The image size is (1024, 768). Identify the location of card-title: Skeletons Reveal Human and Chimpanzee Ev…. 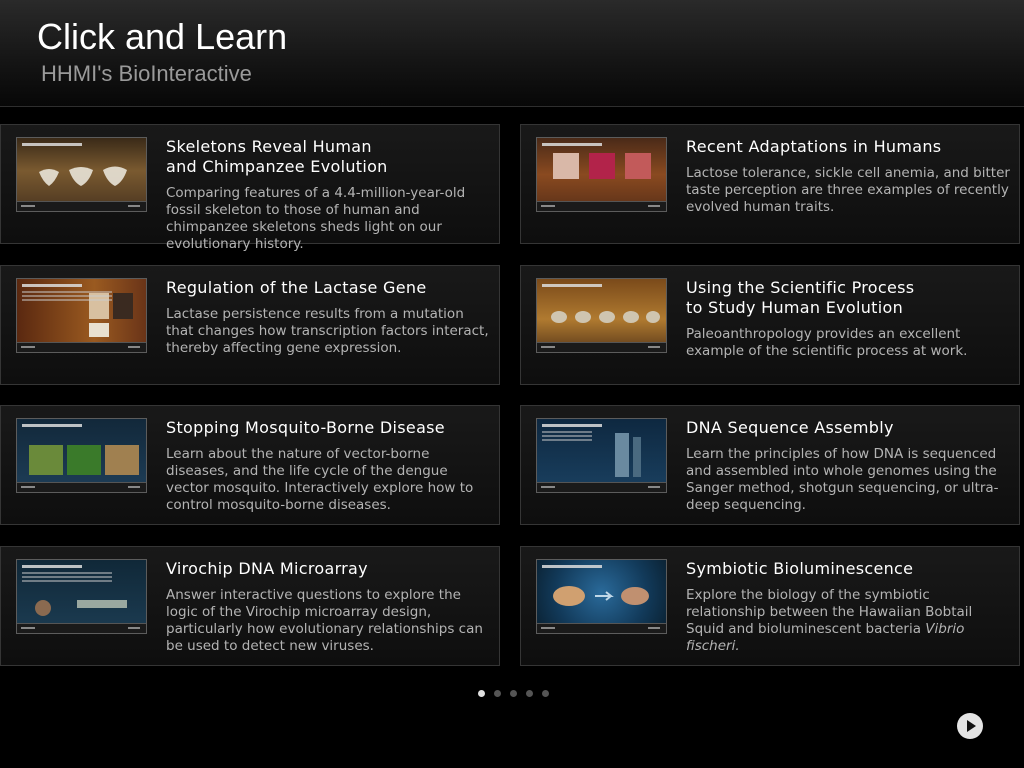
(277, 156).